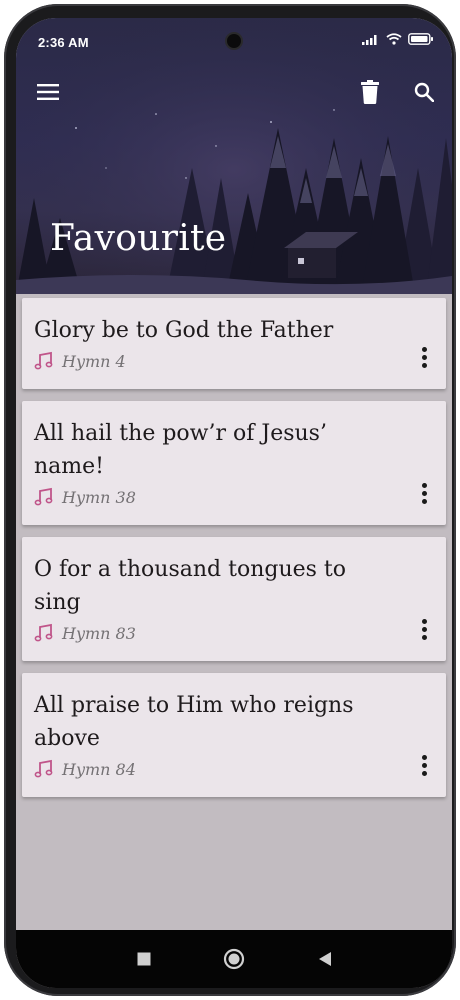 The height and width of the screenshot is (1000, 460). What do you see at coordinates (215, 769) in the screenshot?
I see `hymn-meta: Hymn 84` at bounding box center [215, 769].